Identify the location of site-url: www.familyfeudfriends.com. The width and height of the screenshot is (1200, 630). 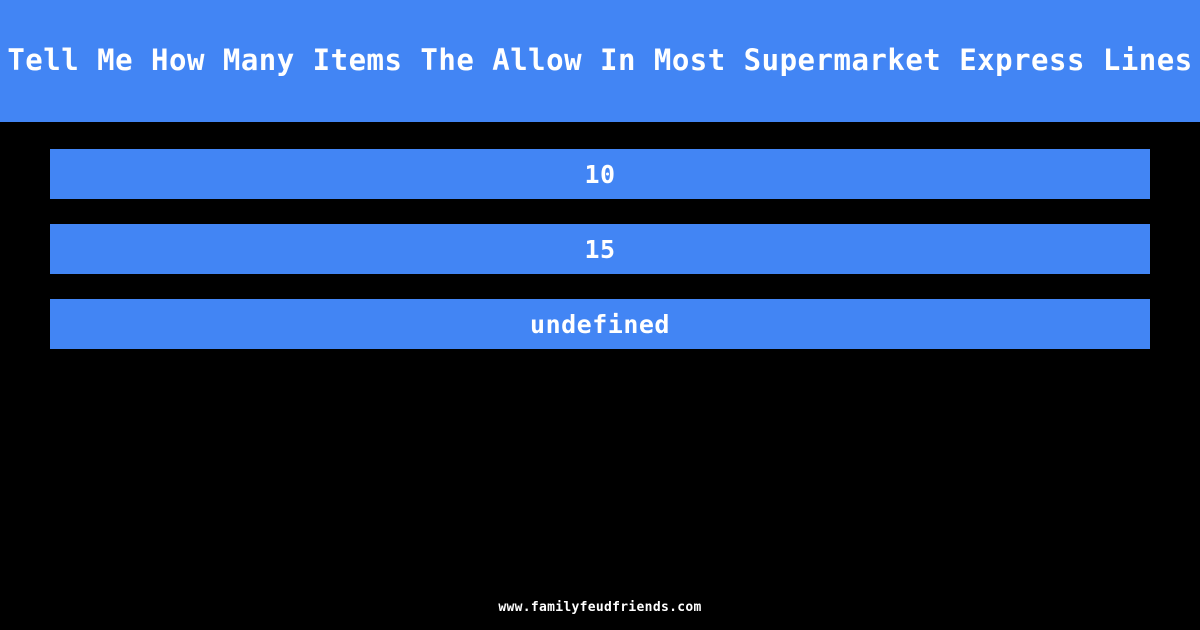
(600, 607).